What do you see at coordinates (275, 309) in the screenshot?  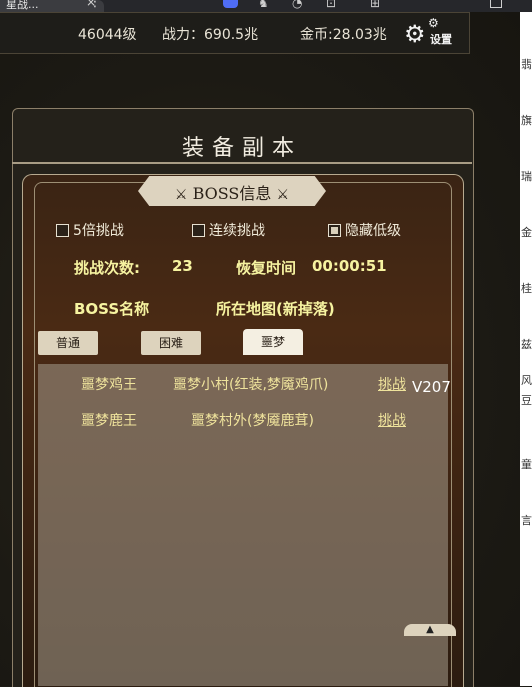 I see `map-header: 所在地图(新掉落)` at bounding box center [275, 309].